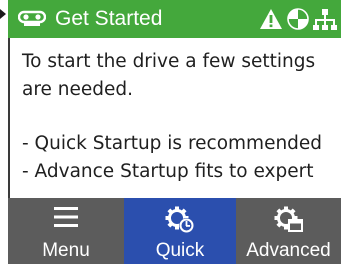 This screenshot has width=341, height=264. I want to click on status-icons, so click(298, 19).